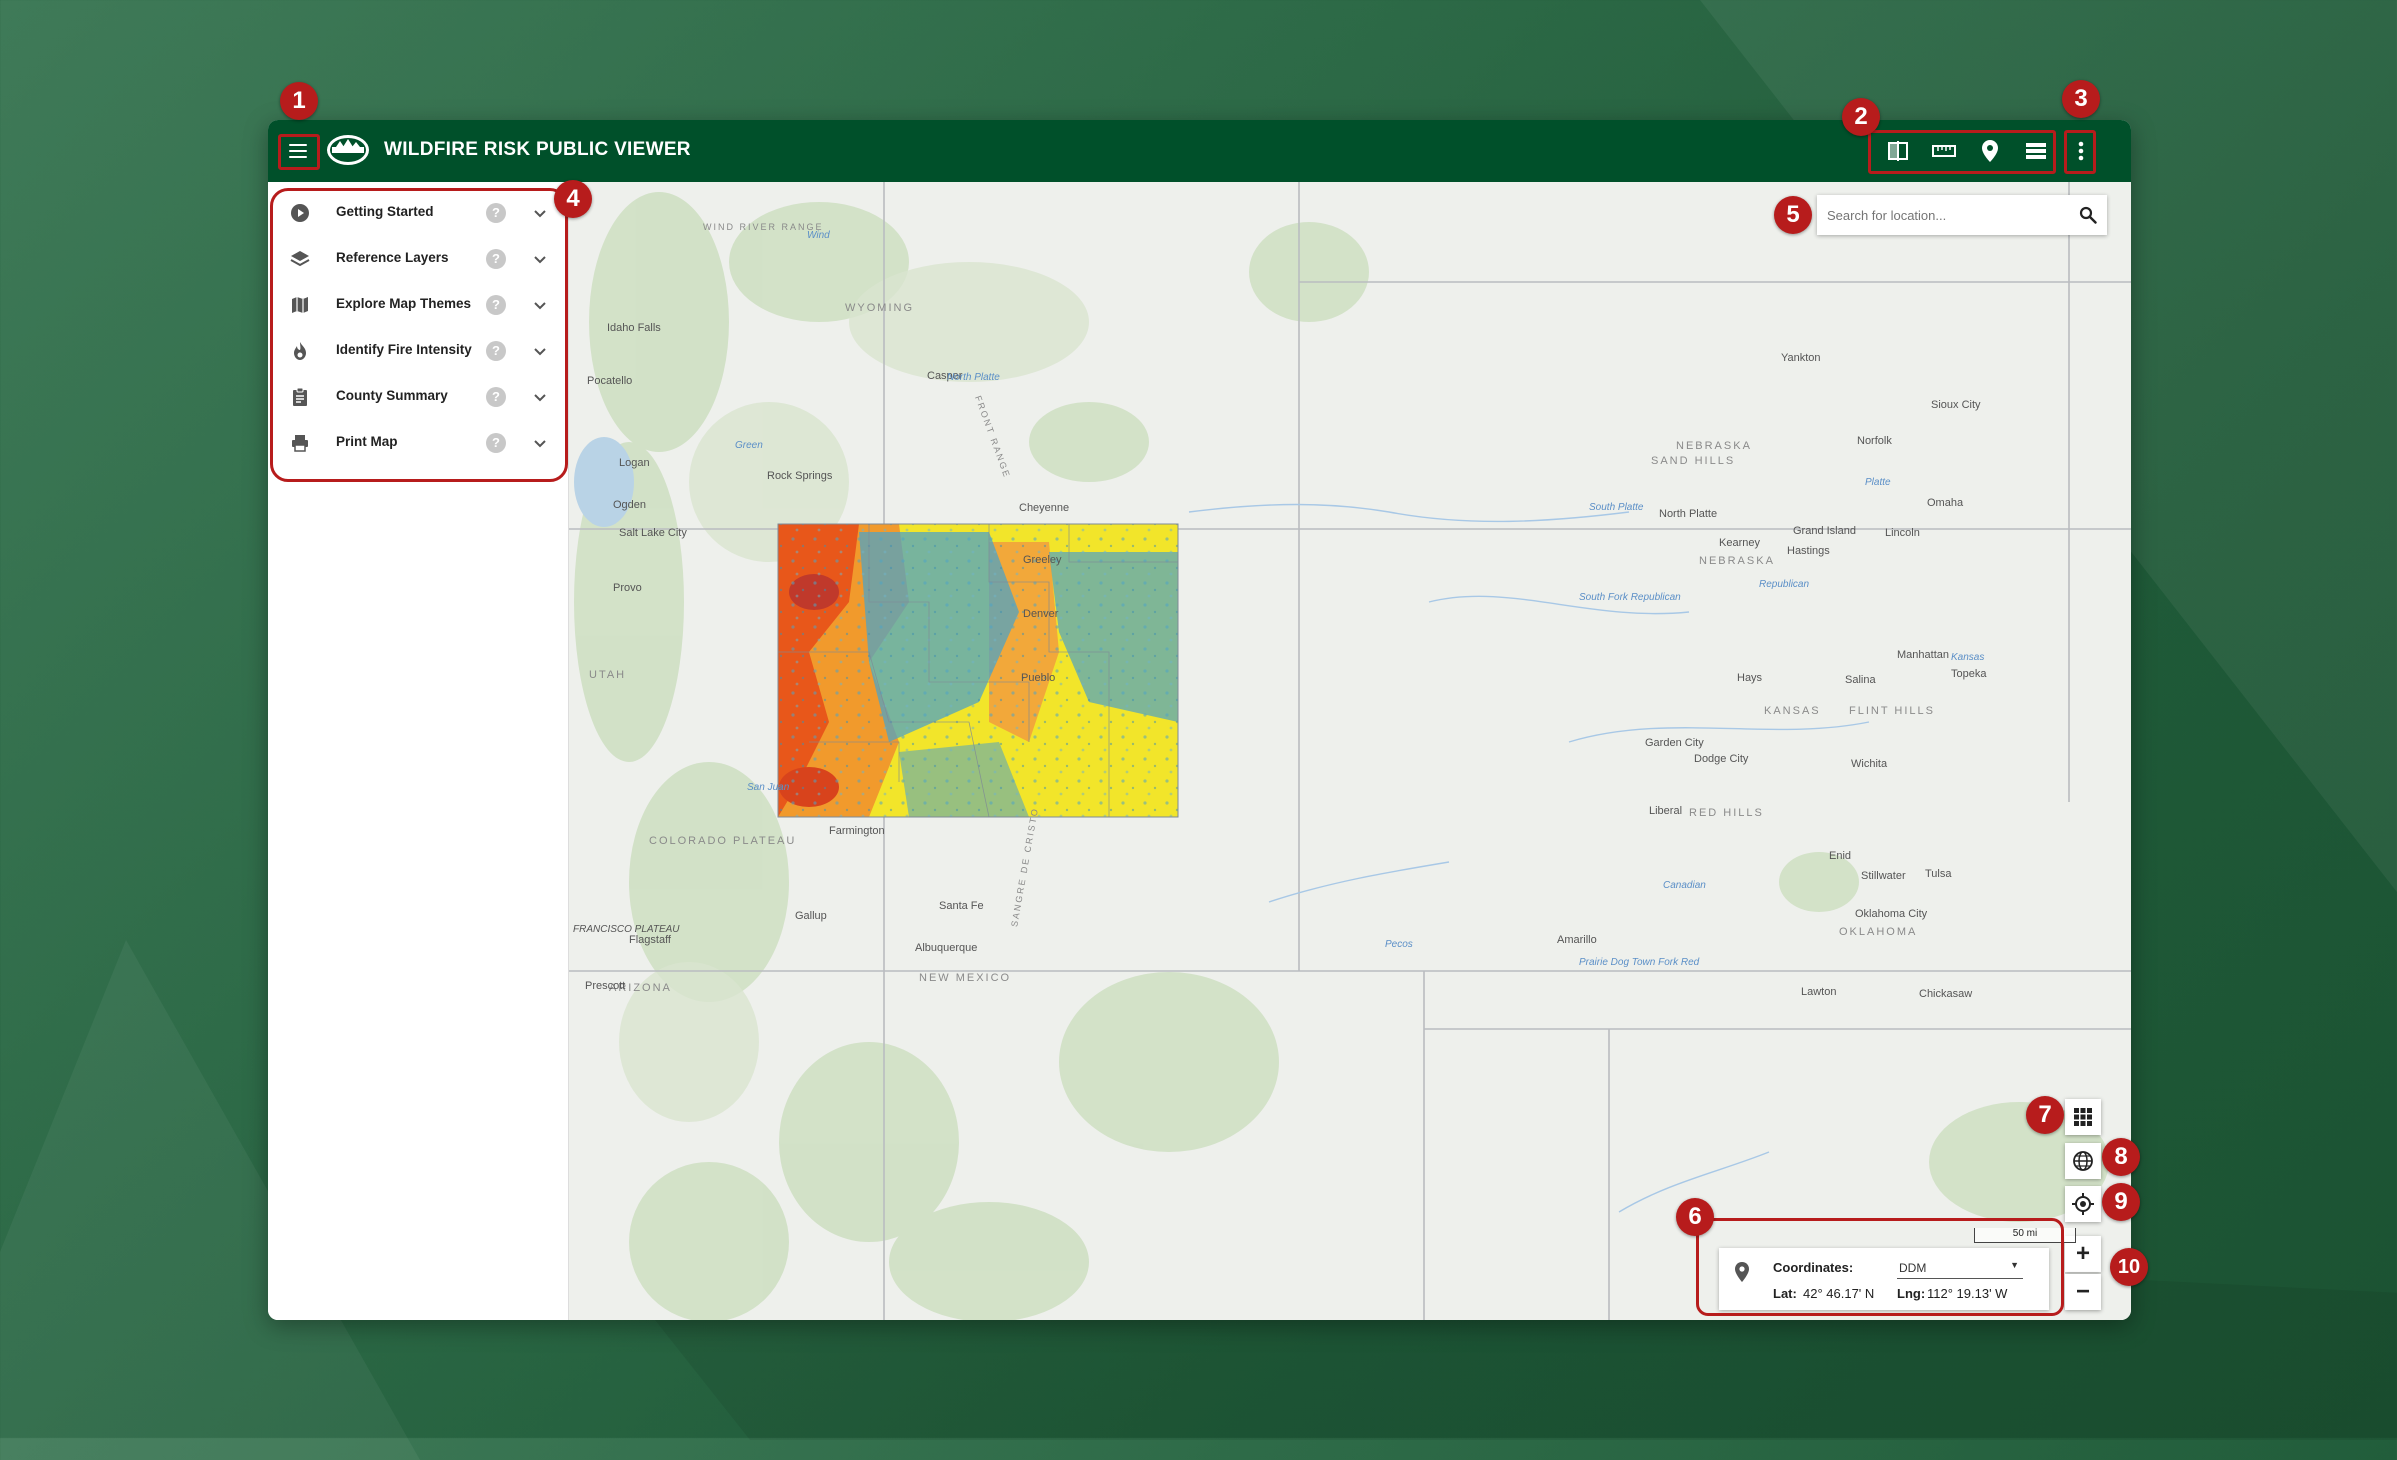 The height and width of the screenshot is (1460, 2397). I want to click on fire-icon, so click(300, 351).